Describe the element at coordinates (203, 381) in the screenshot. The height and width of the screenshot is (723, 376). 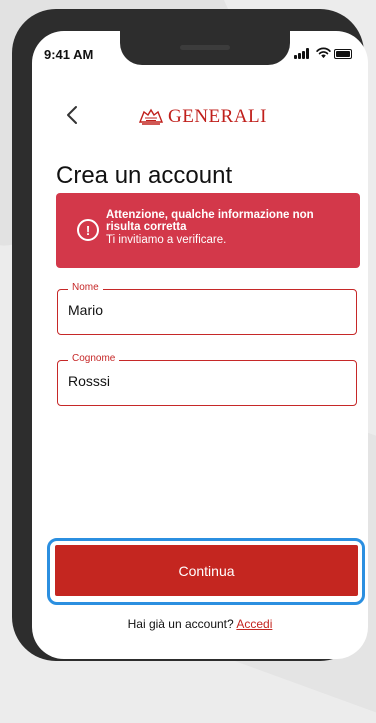
I see `last-name-input` at that location.